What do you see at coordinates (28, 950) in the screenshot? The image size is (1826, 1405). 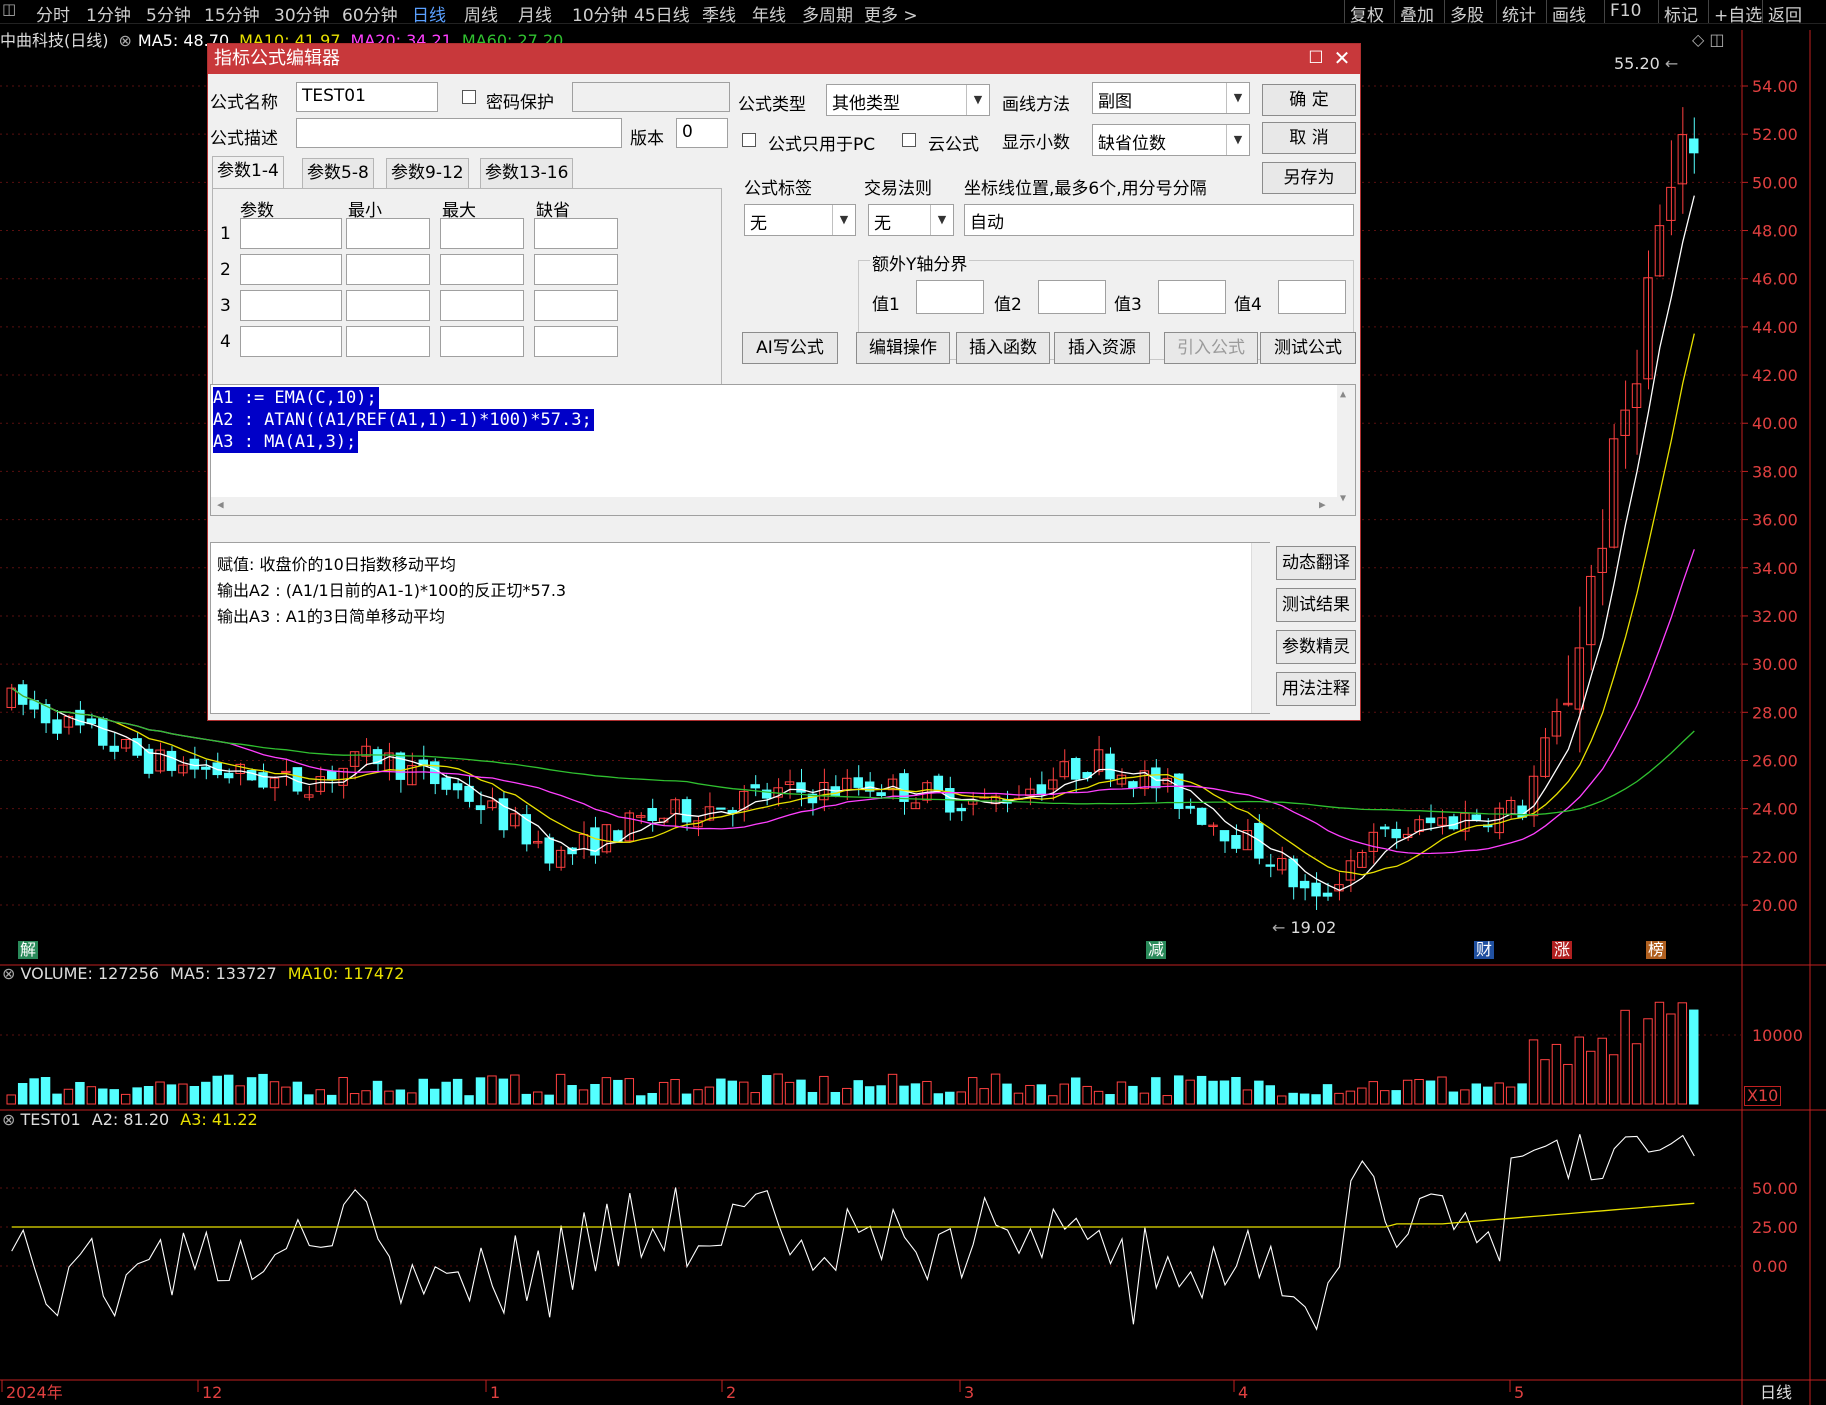 I see `marker-unlock: 解` at bounding box center [28, 950].